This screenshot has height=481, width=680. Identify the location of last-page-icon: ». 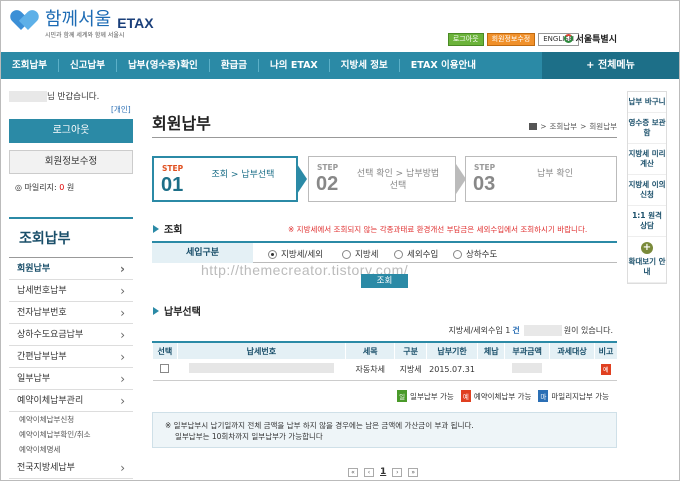
(413, 472).